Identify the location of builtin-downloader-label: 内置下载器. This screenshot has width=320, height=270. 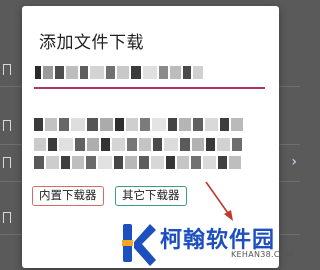
(68, 195).